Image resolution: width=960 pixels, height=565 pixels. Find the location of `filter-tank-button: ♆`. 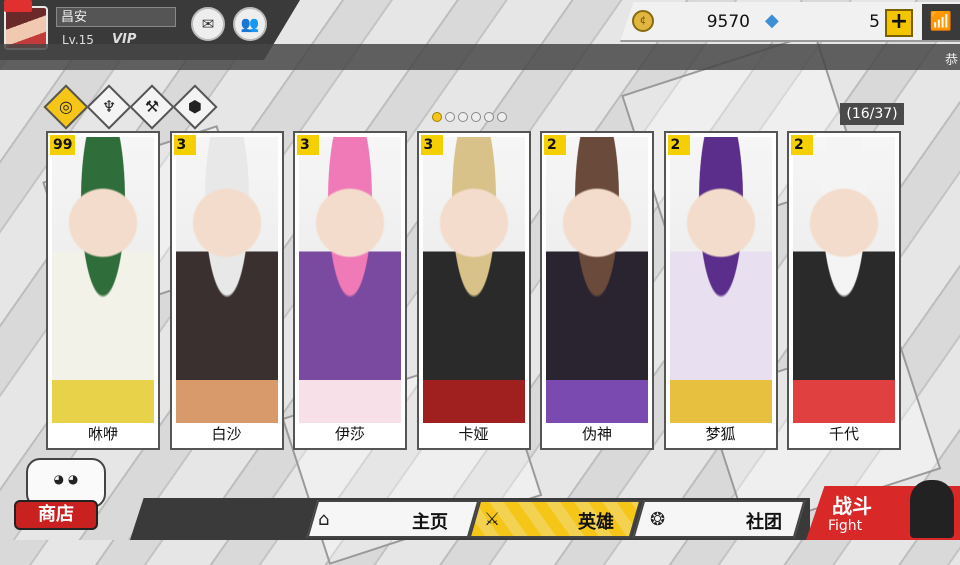

filter-tank-button: ♆ is located at coordinates (109, 107).